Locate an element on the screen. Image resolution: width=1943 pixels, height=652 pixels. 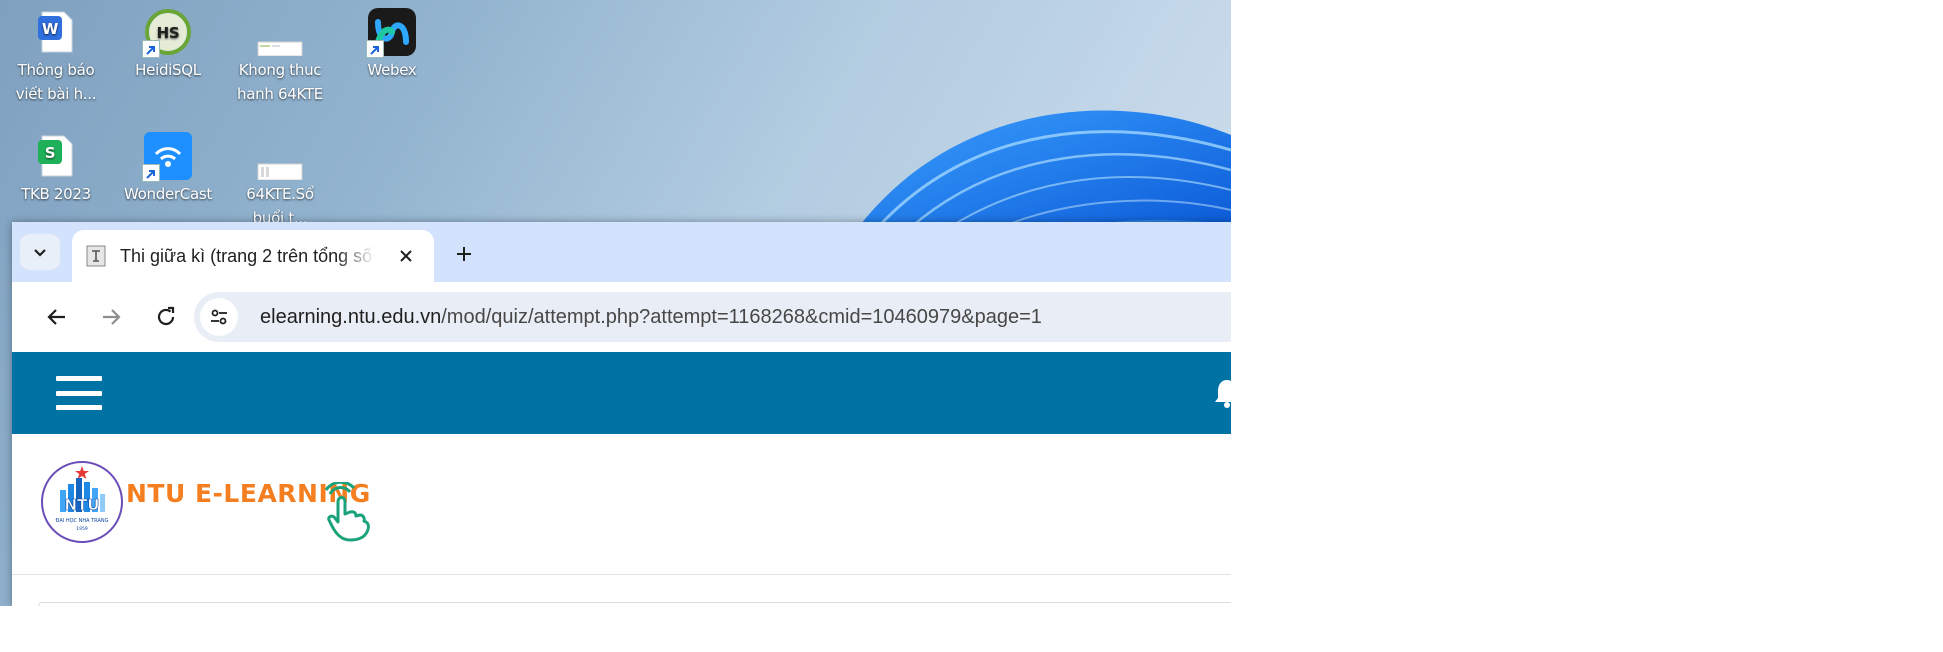
tab-title: Thi giữa kì (trang 2 trên tổng số is located at coordinates (246, 256).